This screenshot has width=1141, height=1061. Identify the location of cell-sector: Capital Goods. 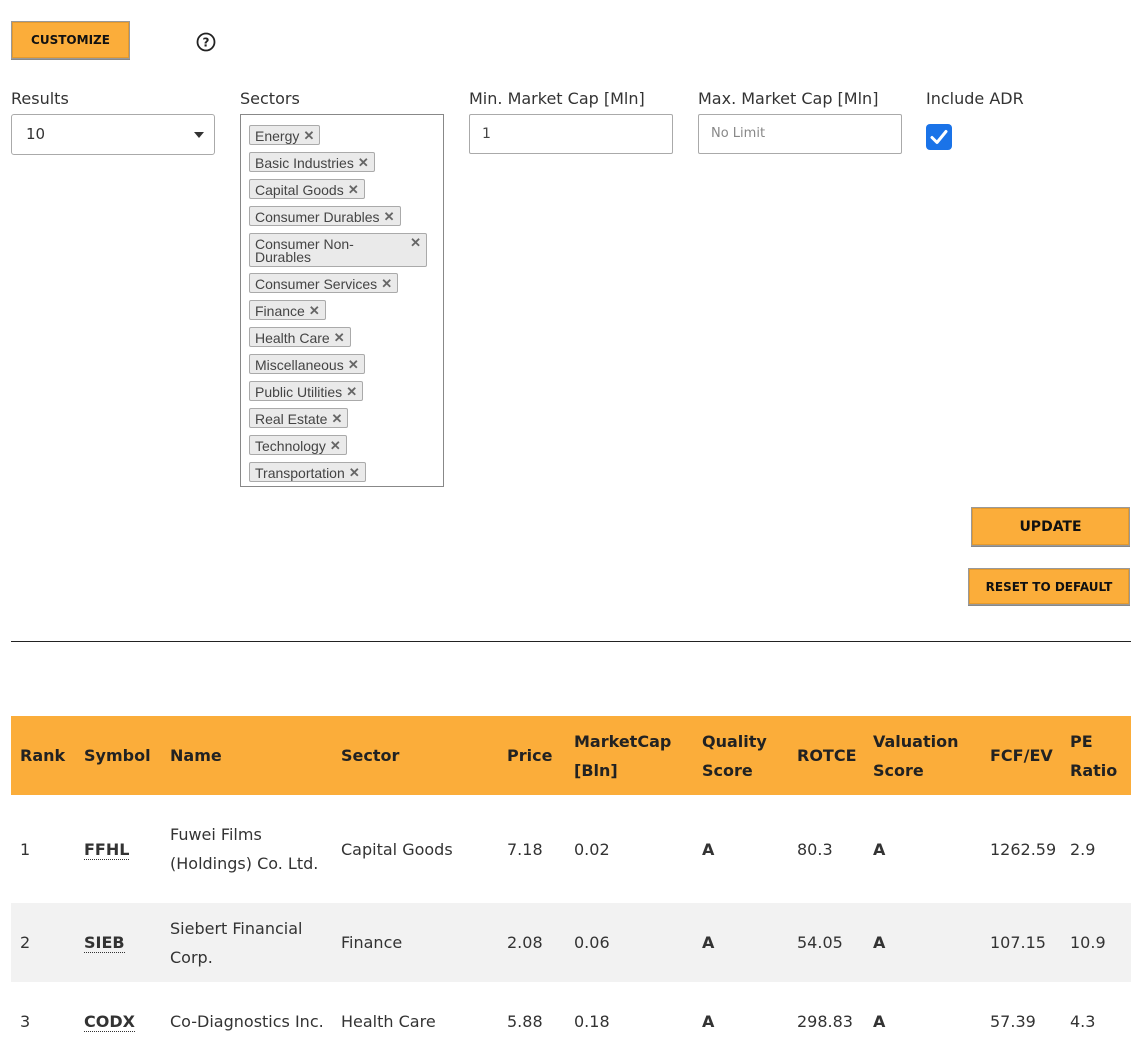
(397, 849).